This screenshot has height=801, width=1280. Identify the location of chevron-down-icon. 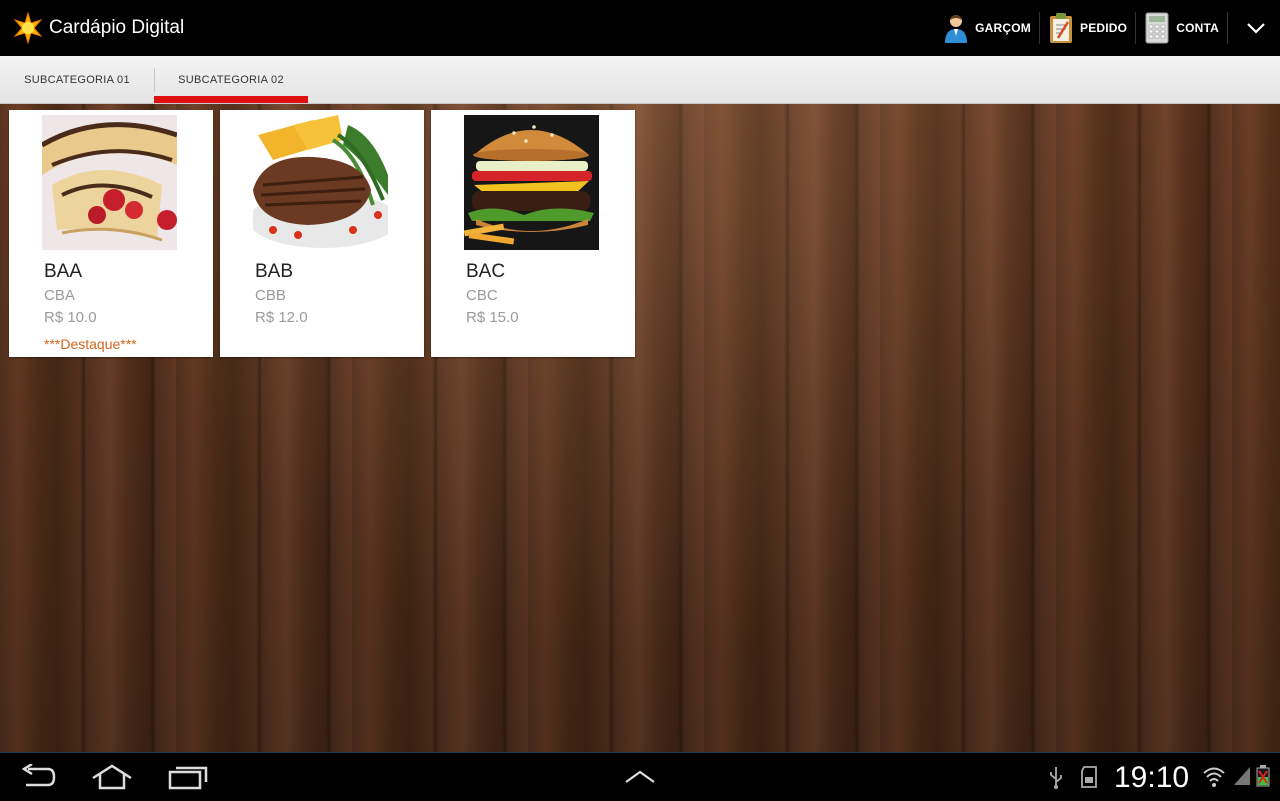
(1256, 28).